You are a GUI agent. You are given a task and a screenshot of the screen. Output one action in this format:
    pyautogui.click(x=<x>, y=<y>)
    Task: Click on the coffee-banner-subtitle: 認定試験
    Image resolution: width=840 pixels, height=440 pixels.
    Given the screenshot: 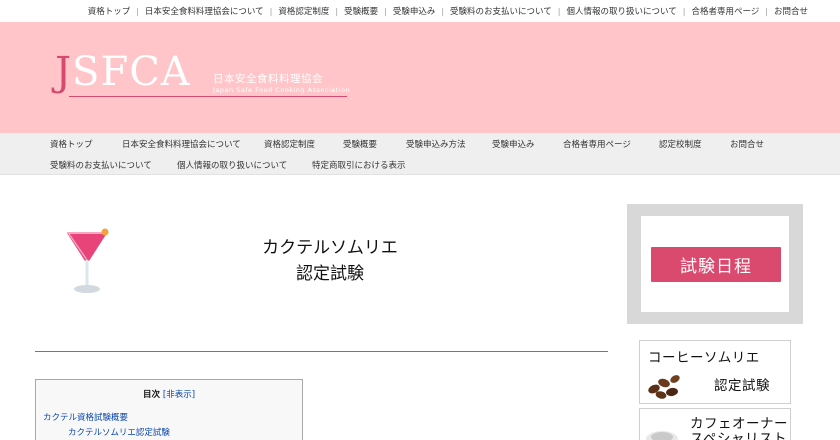 What is the action you would take?
    pyautogui.click(x=742, y=386)
    